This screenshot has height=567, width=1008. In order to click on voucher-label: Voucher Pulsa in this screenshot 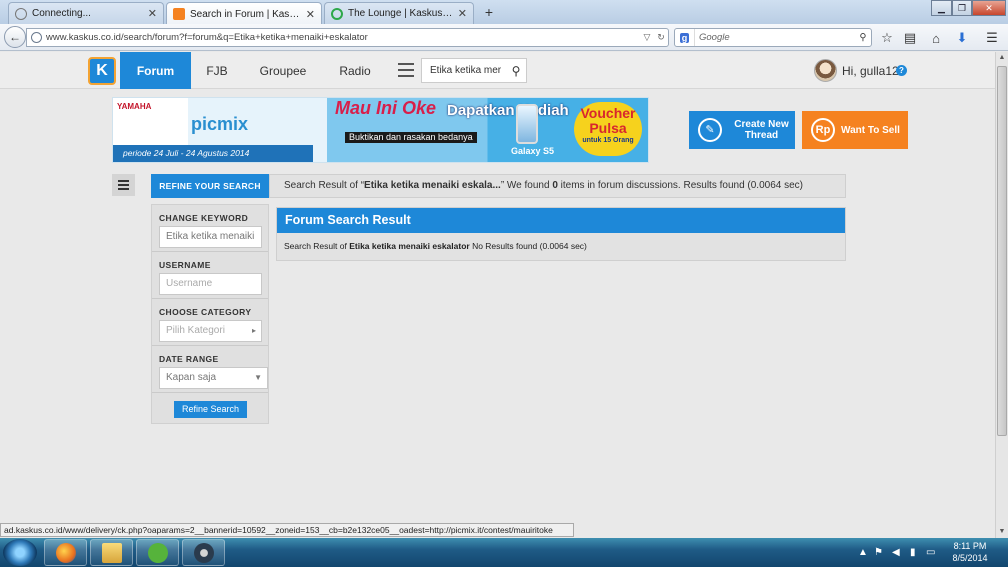, I will do `click(608, 120)`.